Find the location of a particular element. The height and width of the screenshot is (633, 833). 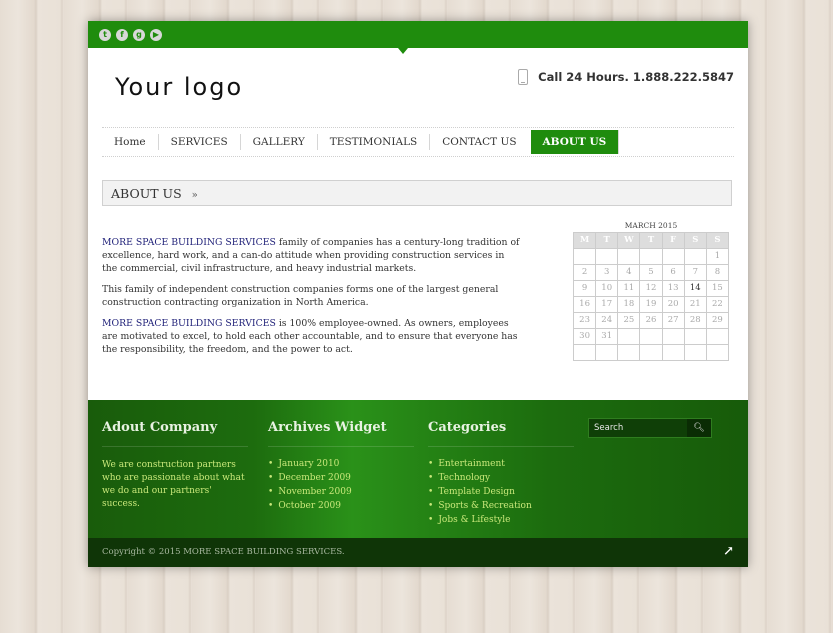

calendar-day: 3 is located at coordinates (607, 273).